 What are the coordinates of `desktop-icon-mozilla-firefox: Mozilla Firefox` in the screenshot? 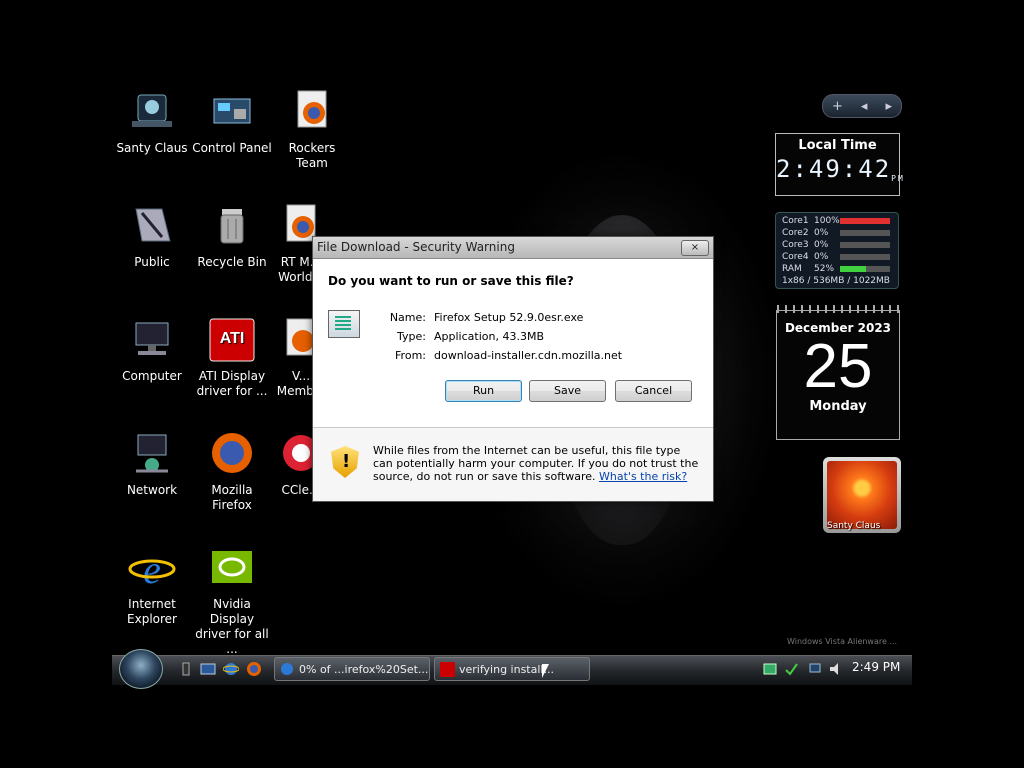 It's located at (232, 472).